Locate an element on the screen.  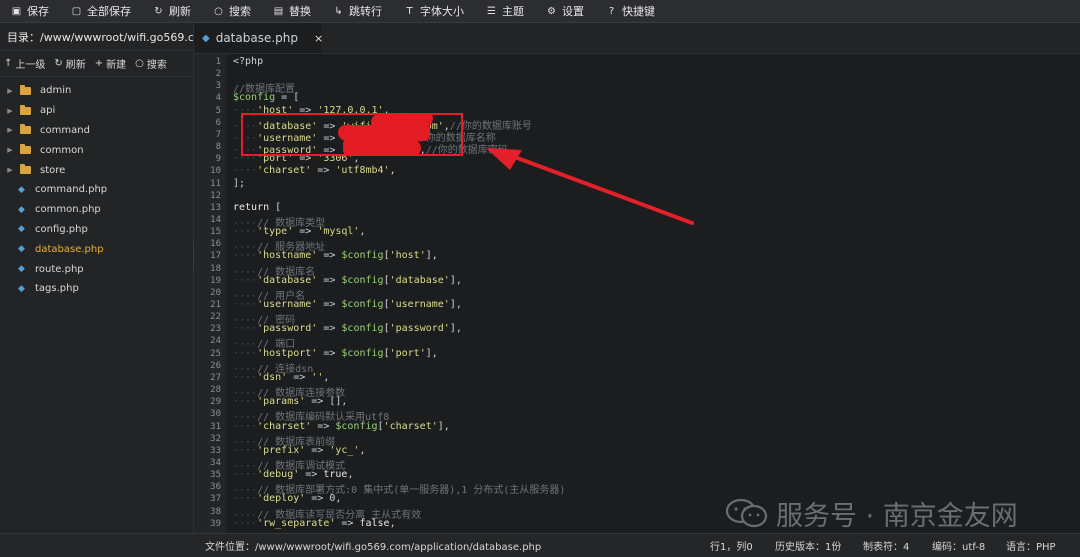
cursor-position: 行1，列0 is located at coordinates (731, 547).